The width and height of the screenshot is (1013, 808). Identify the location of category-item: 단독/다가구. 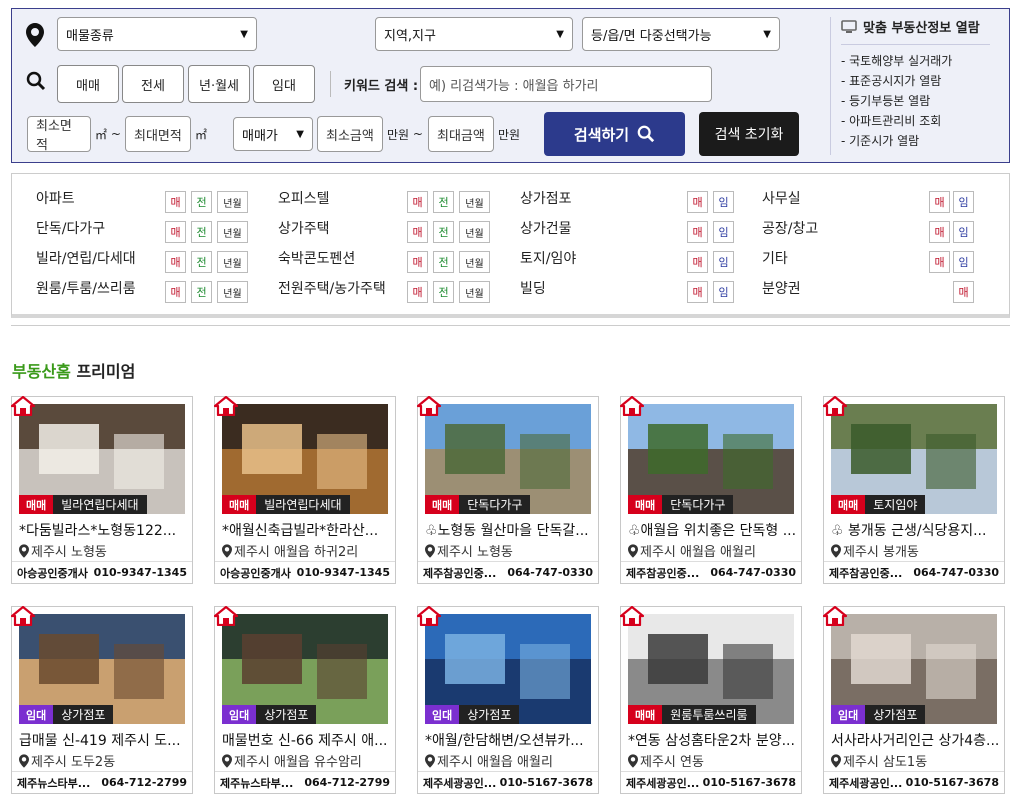
(70, 228).